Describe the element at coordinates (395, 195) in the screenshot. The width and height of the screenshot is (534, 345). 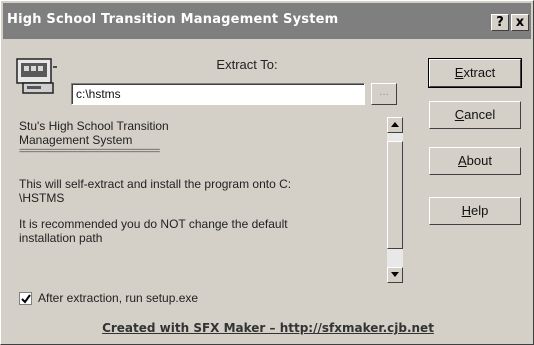
I see `scroll-thumb` at that location.